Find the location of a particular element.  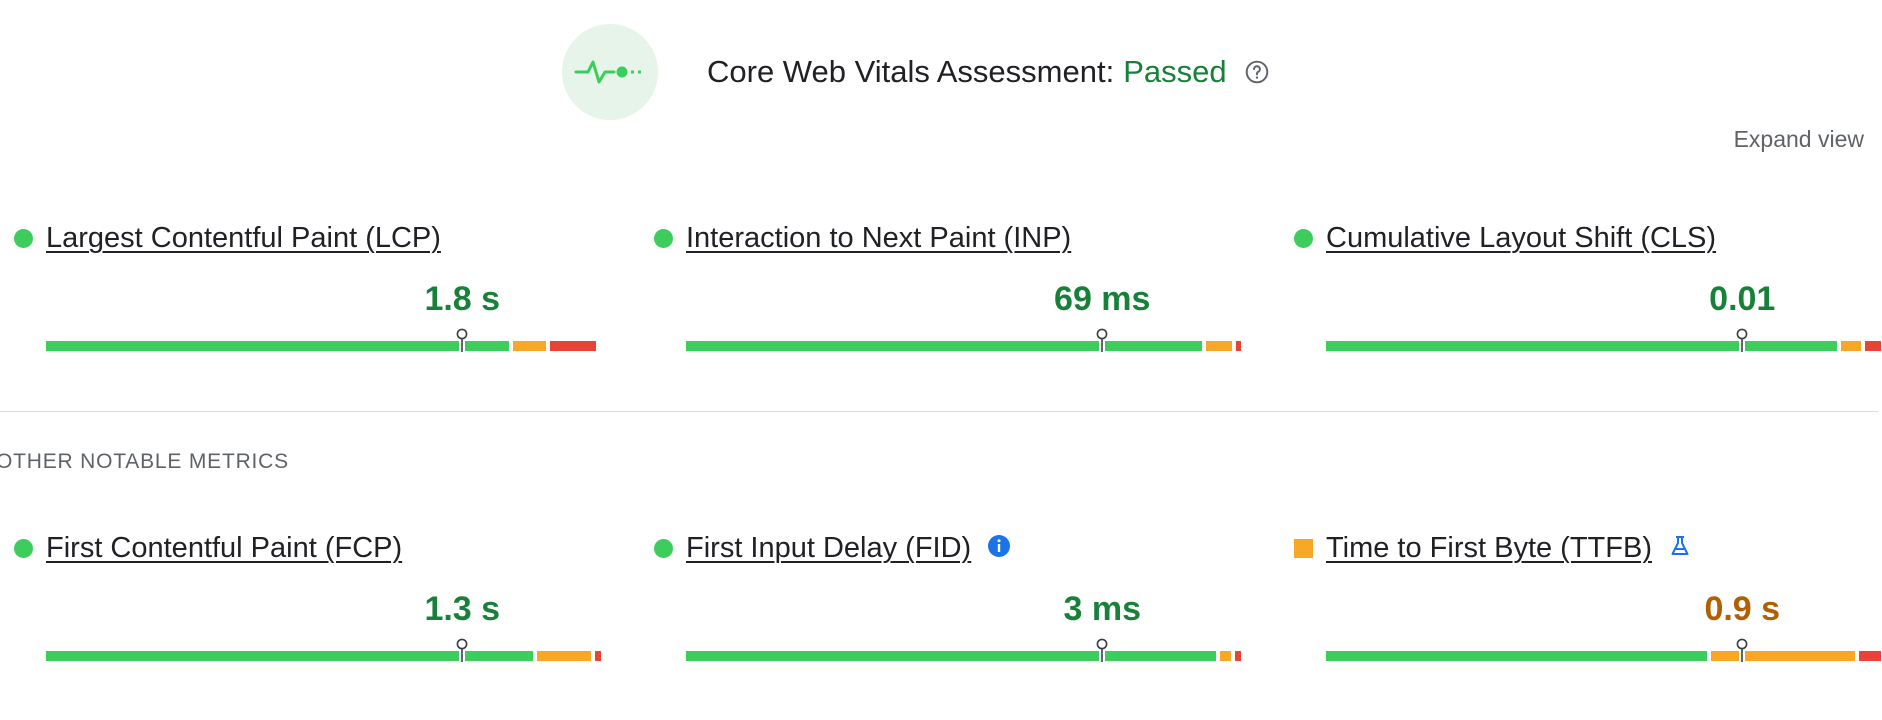

metric-title-link: First Contentful Paint (FCP) is located at coordinates (224, 548).